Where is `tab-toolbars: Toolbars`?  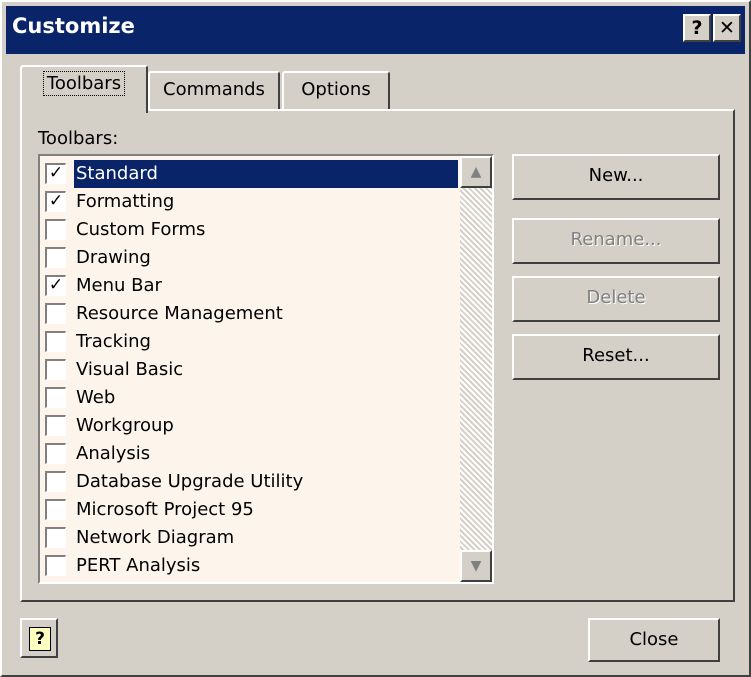 tab-toolbars: Toolbars is located at coordinates (84, 89).